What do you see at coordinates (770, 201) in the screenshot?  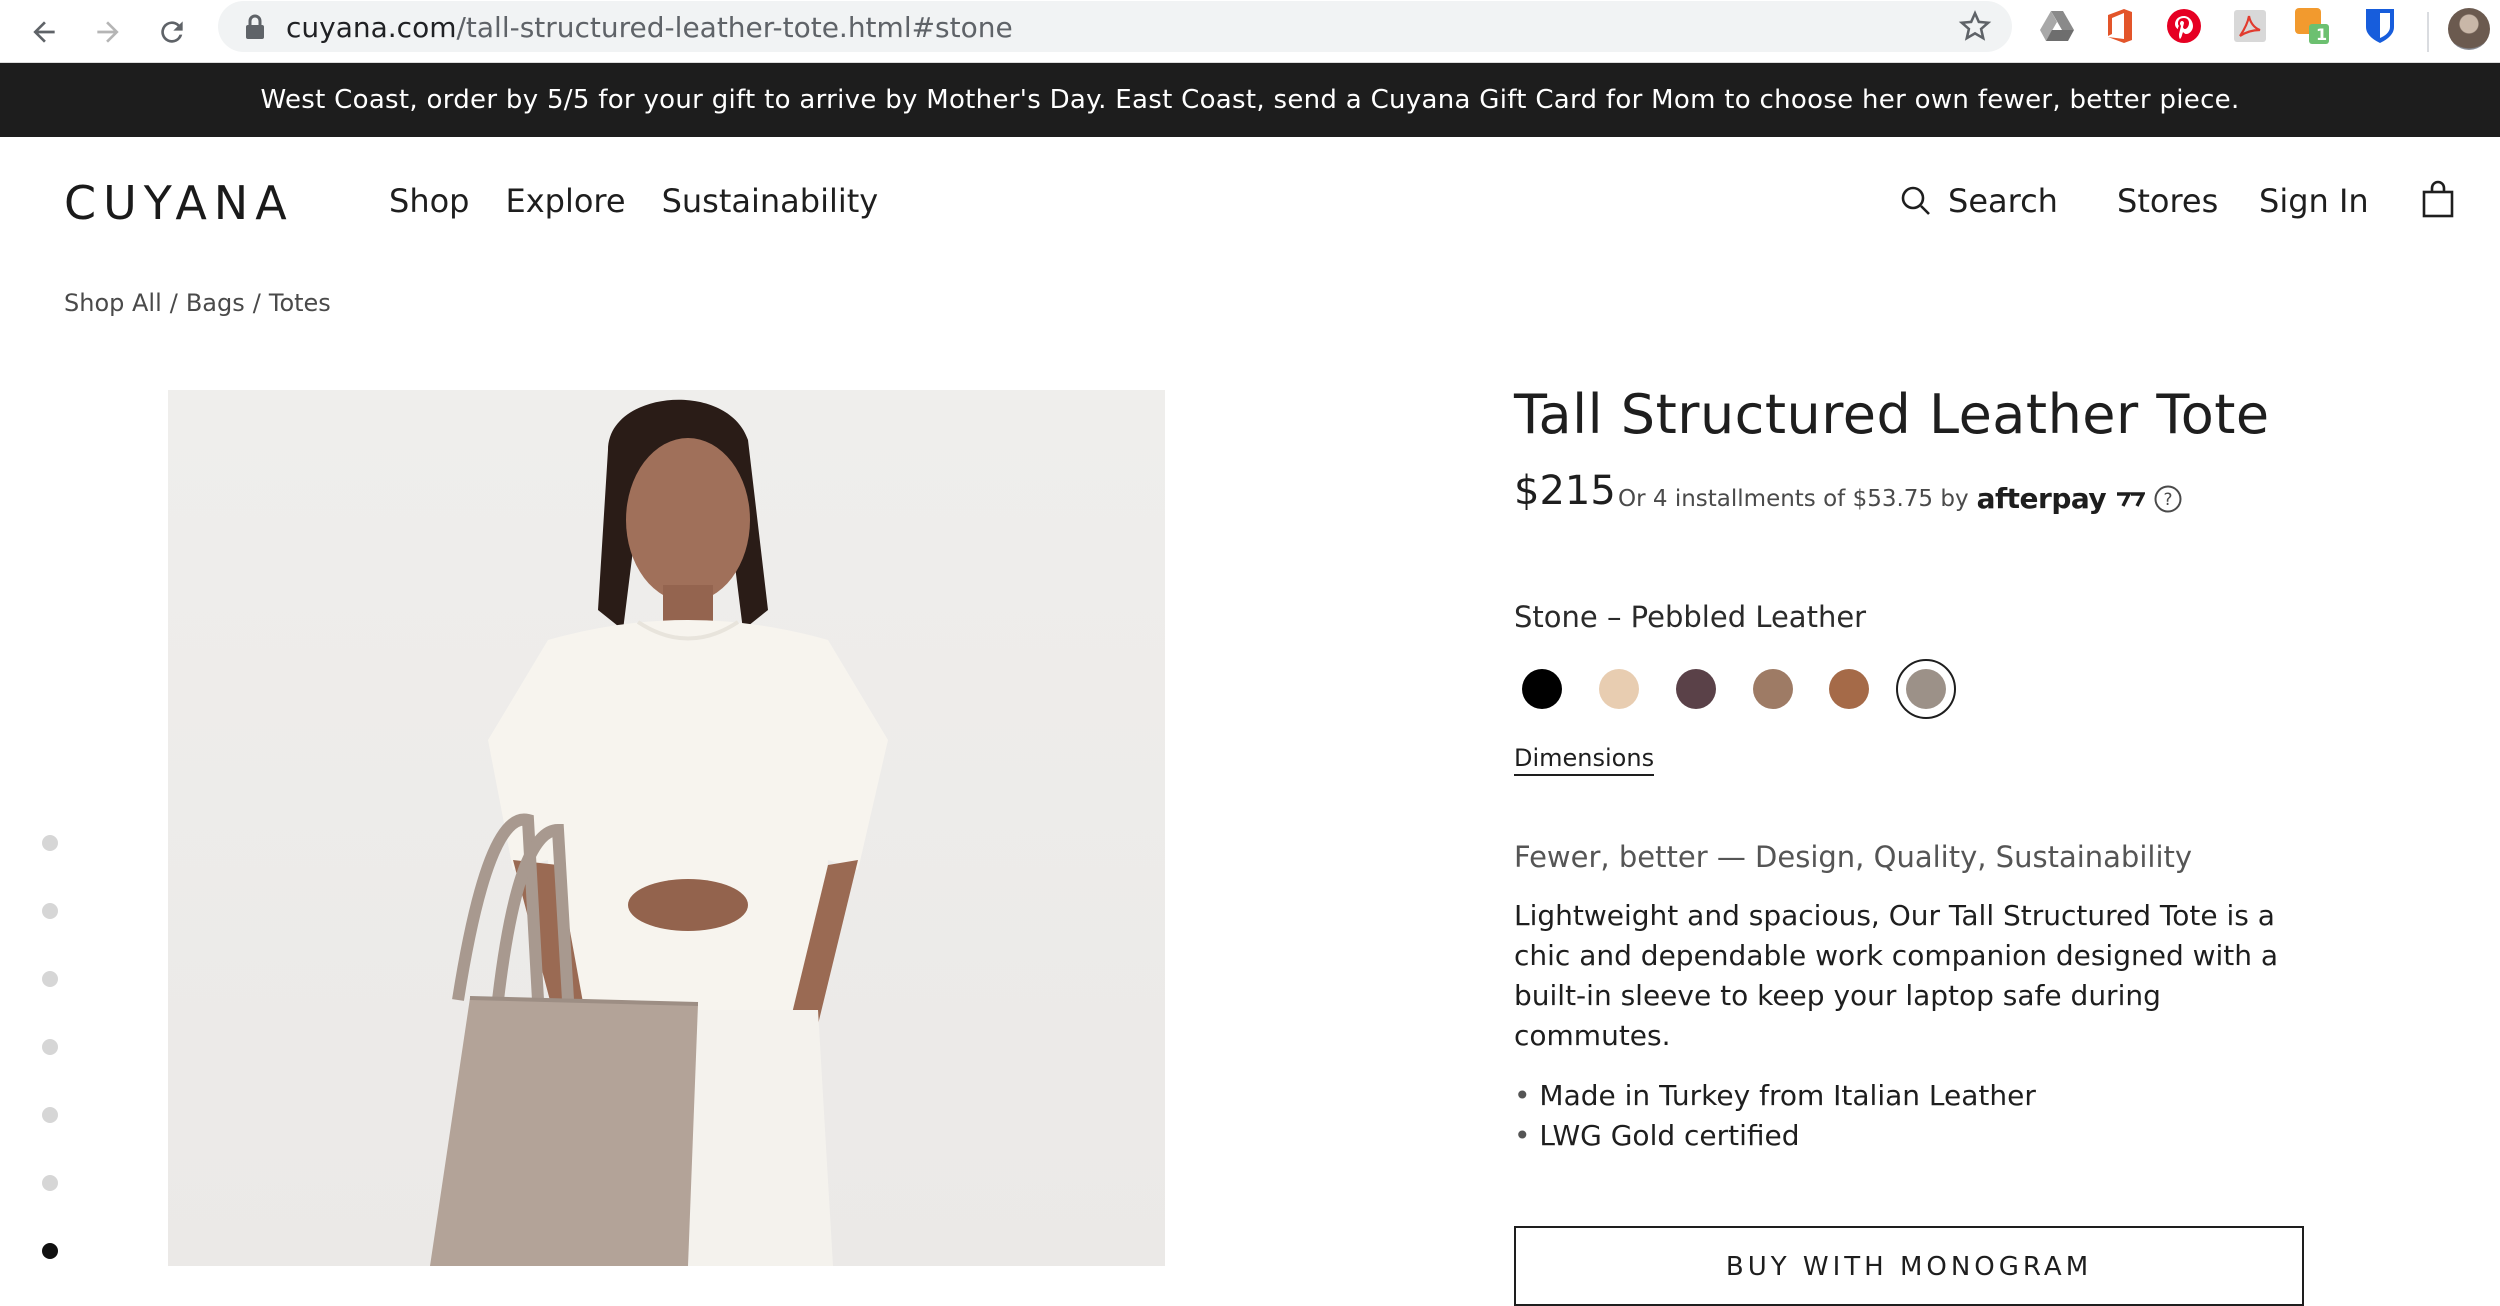 I see `nav-sustainability: Sustainability` at bounding box center [770, 201].